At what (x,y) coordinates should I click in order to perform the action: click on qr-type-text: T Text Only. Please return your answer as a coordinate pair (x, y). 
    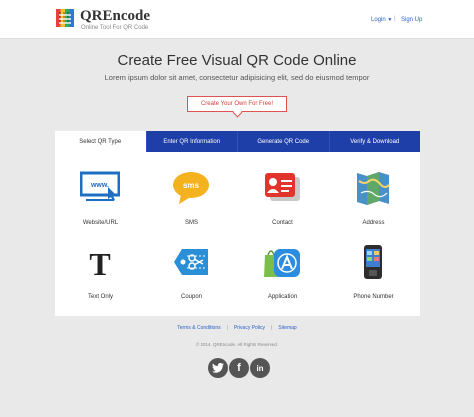
    Looking at the image, I should click on (100, 275).